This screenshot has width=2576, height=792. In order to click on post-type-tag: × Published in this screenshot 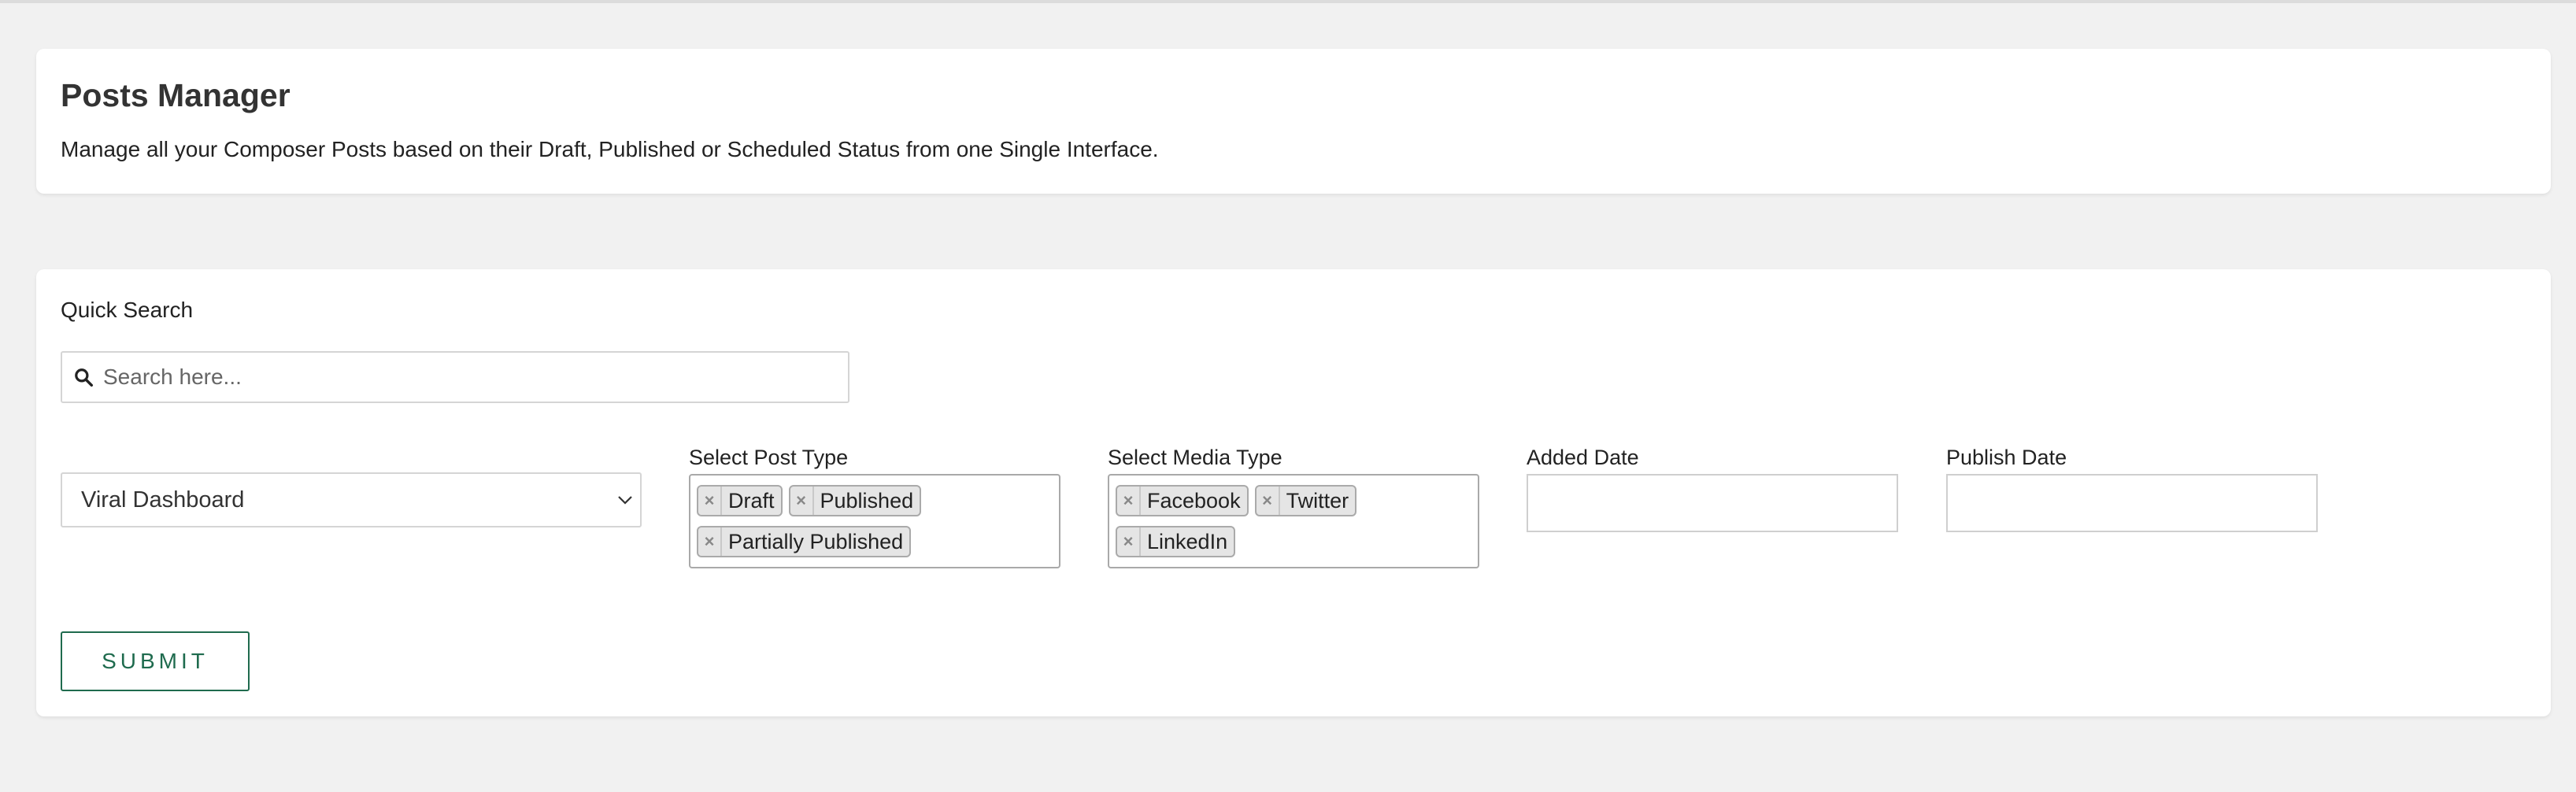, I will do `click(855, 500)`.